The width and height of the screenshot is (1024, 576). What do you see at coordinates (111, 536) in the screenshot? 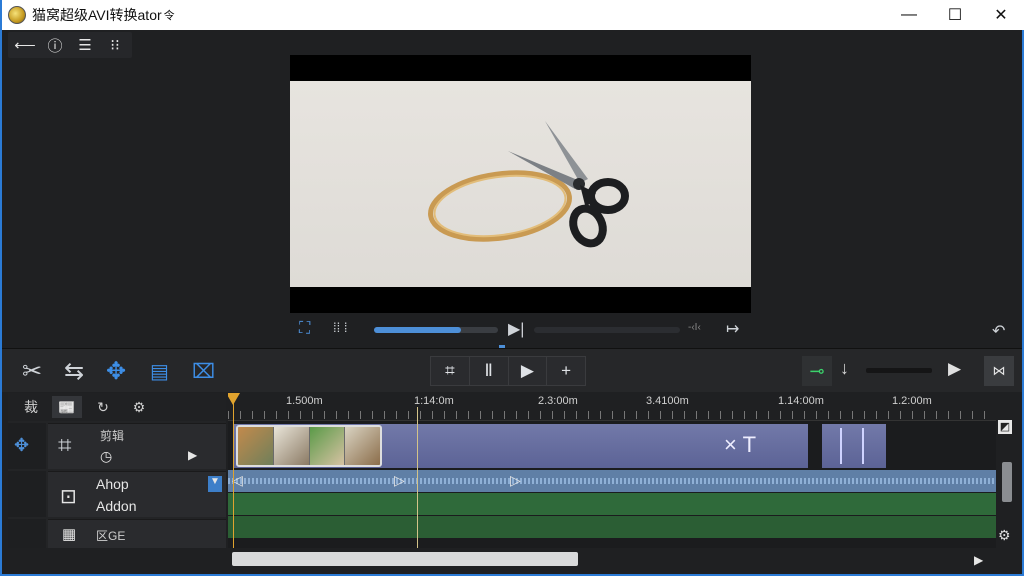
I see `extra-track-label: 区GE` at bounding box center [111, 536].